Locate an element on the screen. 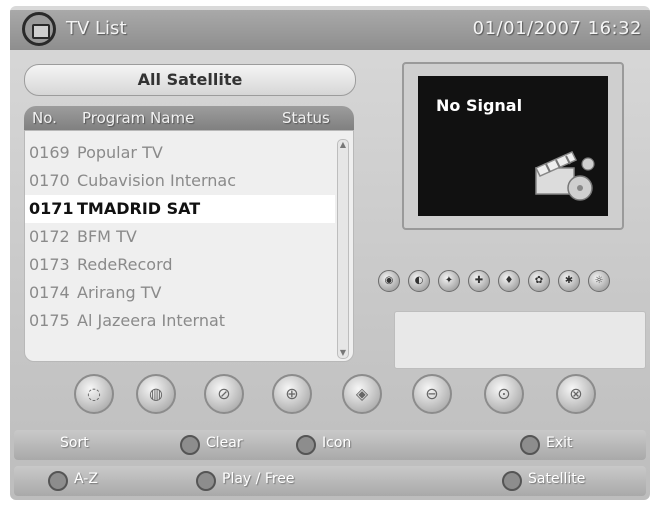 Image resolution: width=659 pixels, height=506 pixels. column-status: Status is located at coordinates (306, 118).